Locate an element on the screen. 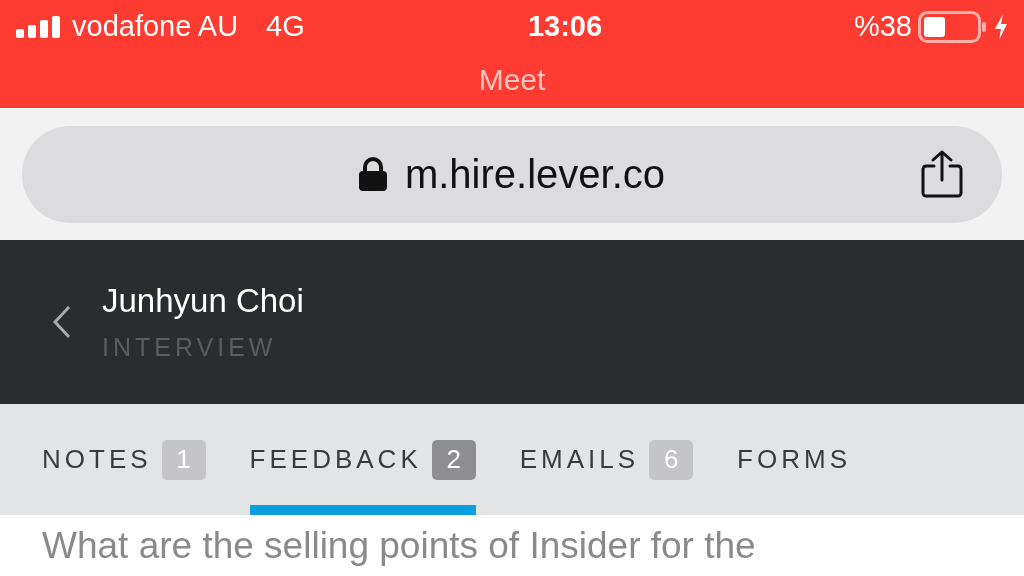  battery-percent: %38 is located at coordinates (882, 27).